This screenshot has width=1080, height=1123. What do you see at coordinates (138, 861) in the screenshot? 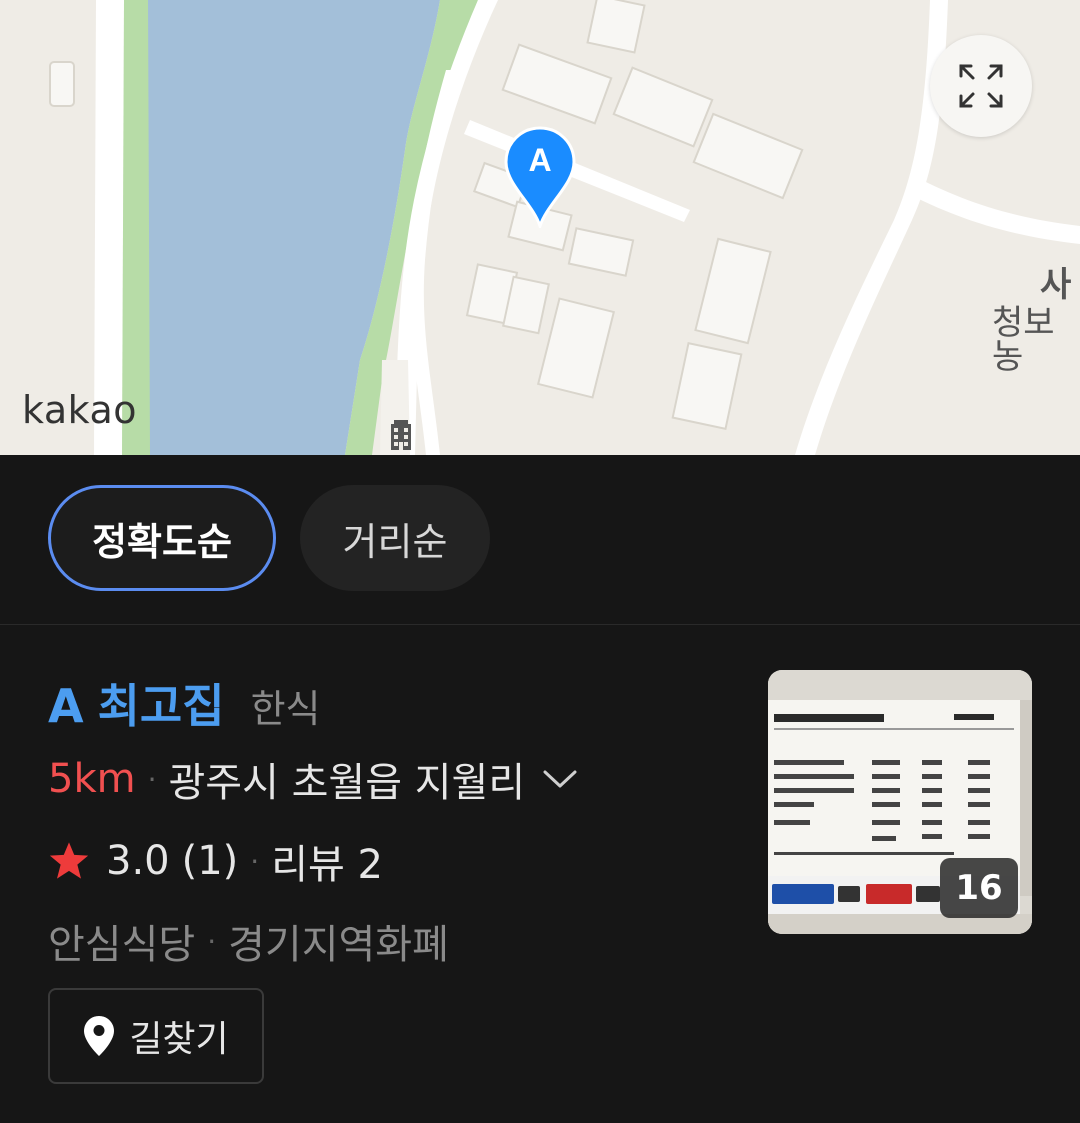
I see `rating-value: 3.0` at bounding box center [138, 861].